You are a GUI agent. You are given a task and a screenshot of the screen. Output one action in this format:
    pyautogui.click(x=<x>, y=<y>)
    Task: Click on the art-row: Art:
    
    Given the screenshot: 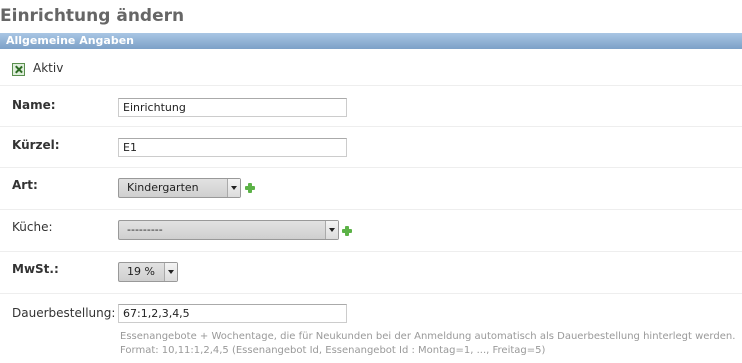 What is the action you would take?
    pyautogui.click(x=371, y=189)
    